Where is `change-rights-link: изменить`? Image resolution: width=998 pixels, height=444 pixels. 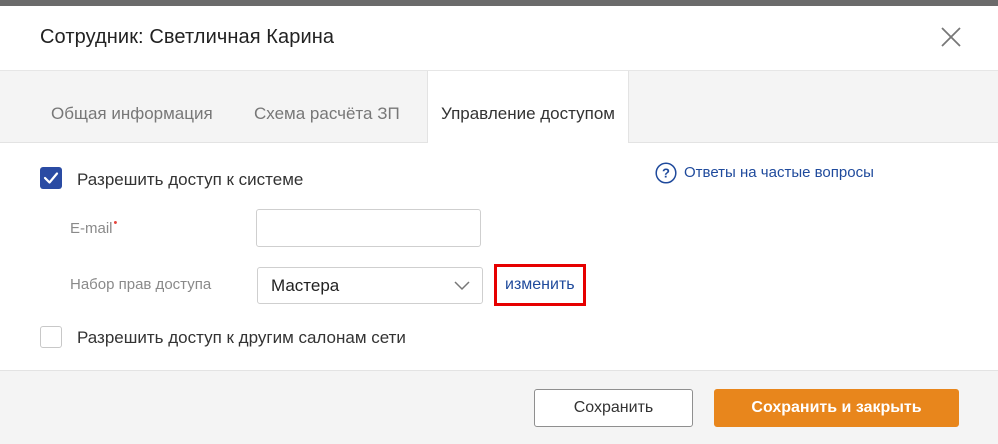 change-rights-link: изменить is located at coordinates (540, 285).